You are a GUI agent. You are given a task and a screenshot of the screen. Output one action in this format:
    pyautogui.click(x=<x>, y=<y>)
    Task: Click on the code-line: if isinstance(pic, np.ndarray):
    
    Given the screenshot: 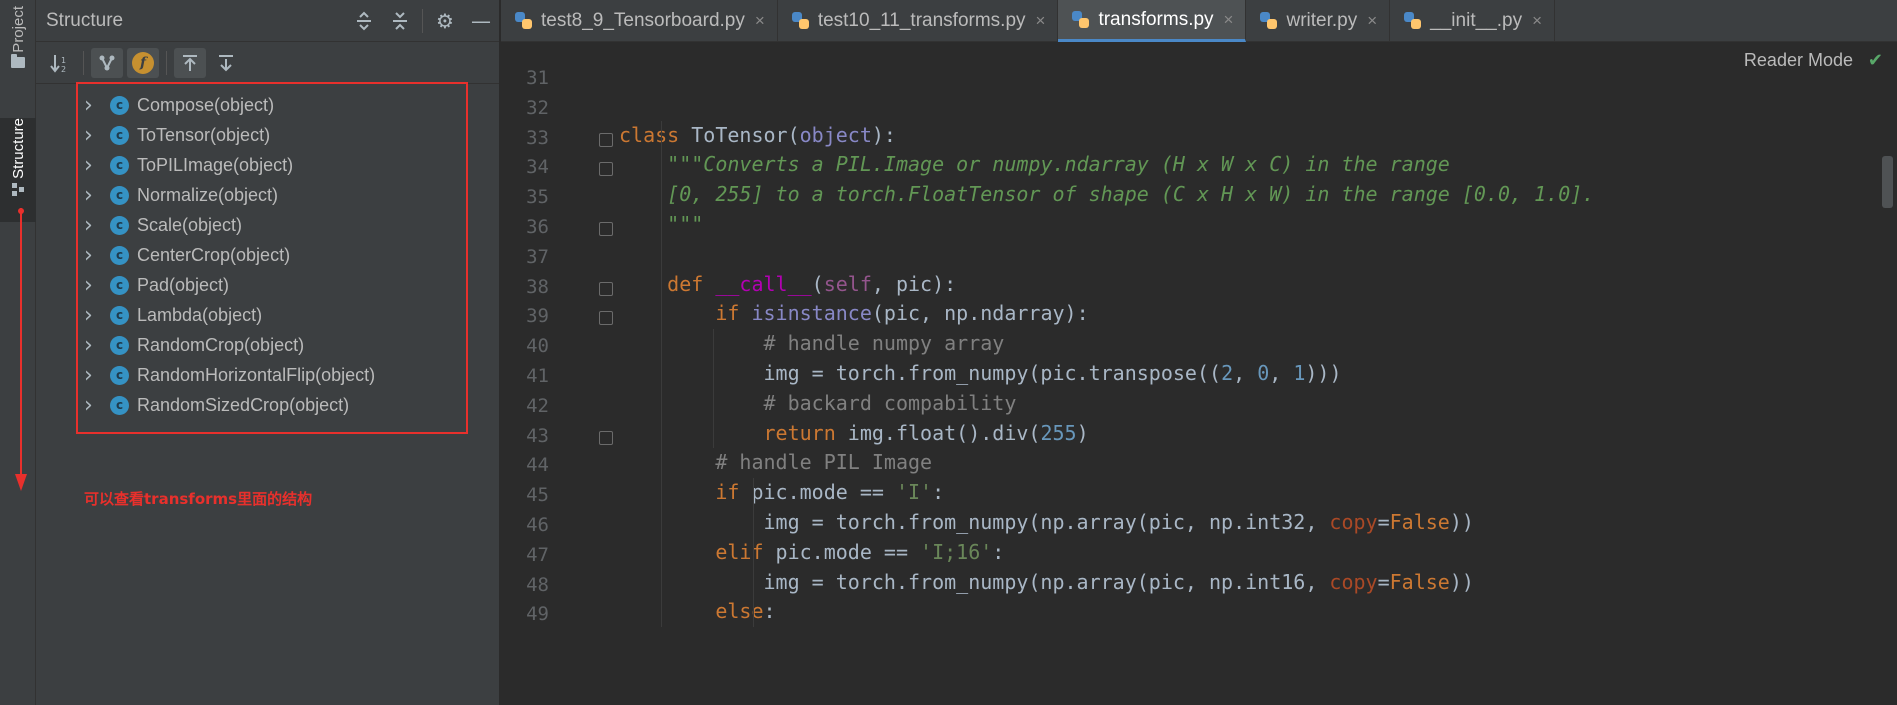 What is the action you would take?
    pyautogui.click(x=902, y=313)
    